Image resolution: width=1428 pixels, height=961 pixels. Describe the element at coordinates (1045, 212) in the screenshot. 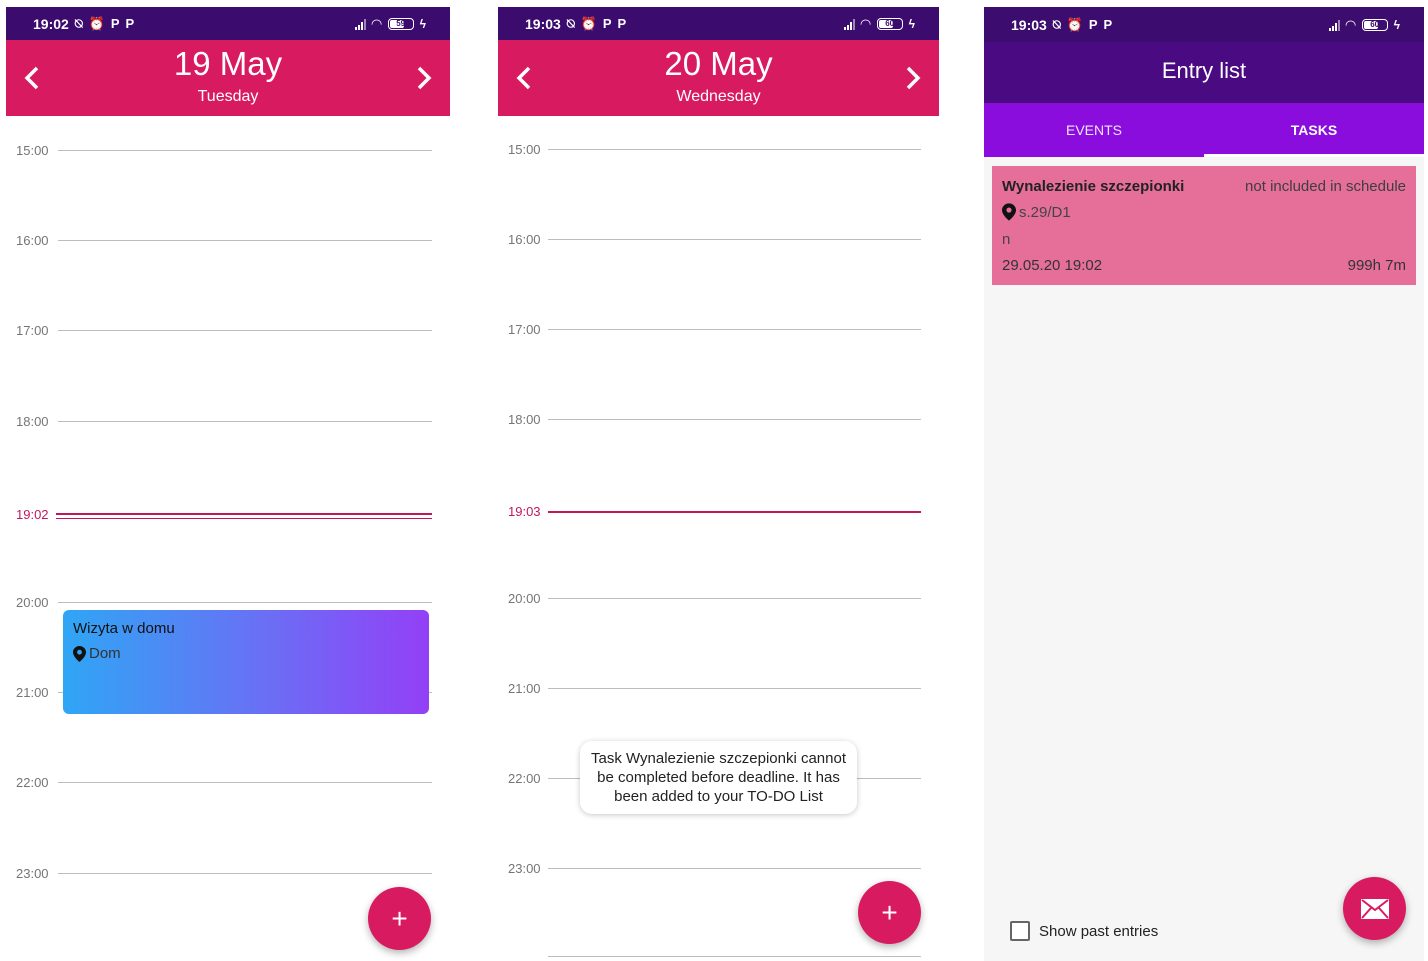

I see `task-location: s.29/D1` at that location.